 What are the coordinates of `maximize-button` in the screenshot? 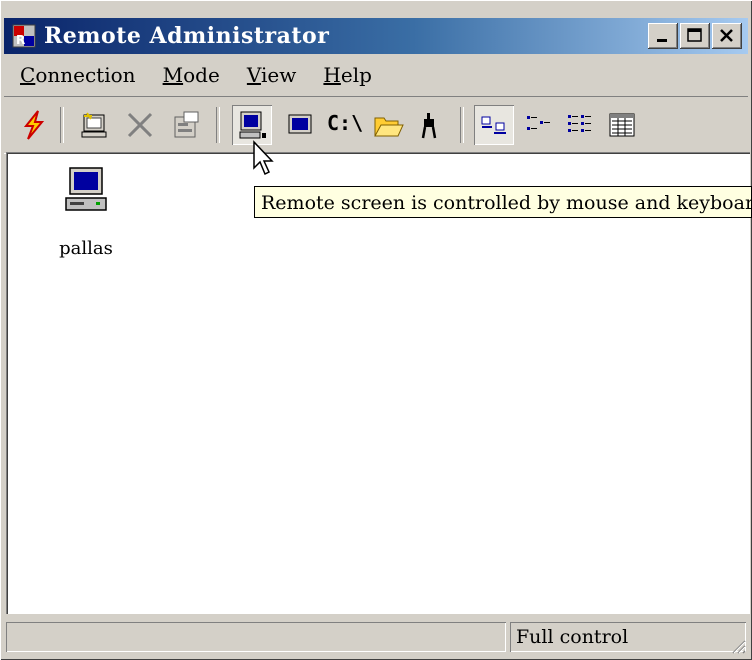 It's located at (695, 36).